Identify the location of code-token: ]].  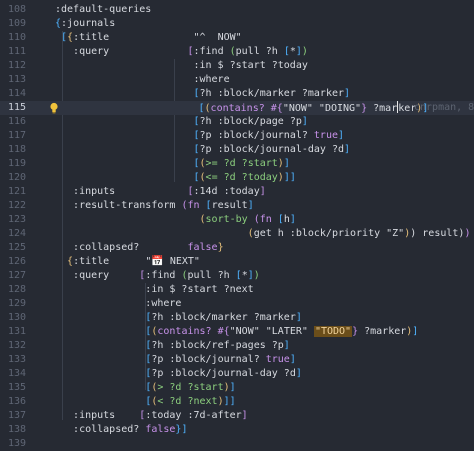
(229, 401).